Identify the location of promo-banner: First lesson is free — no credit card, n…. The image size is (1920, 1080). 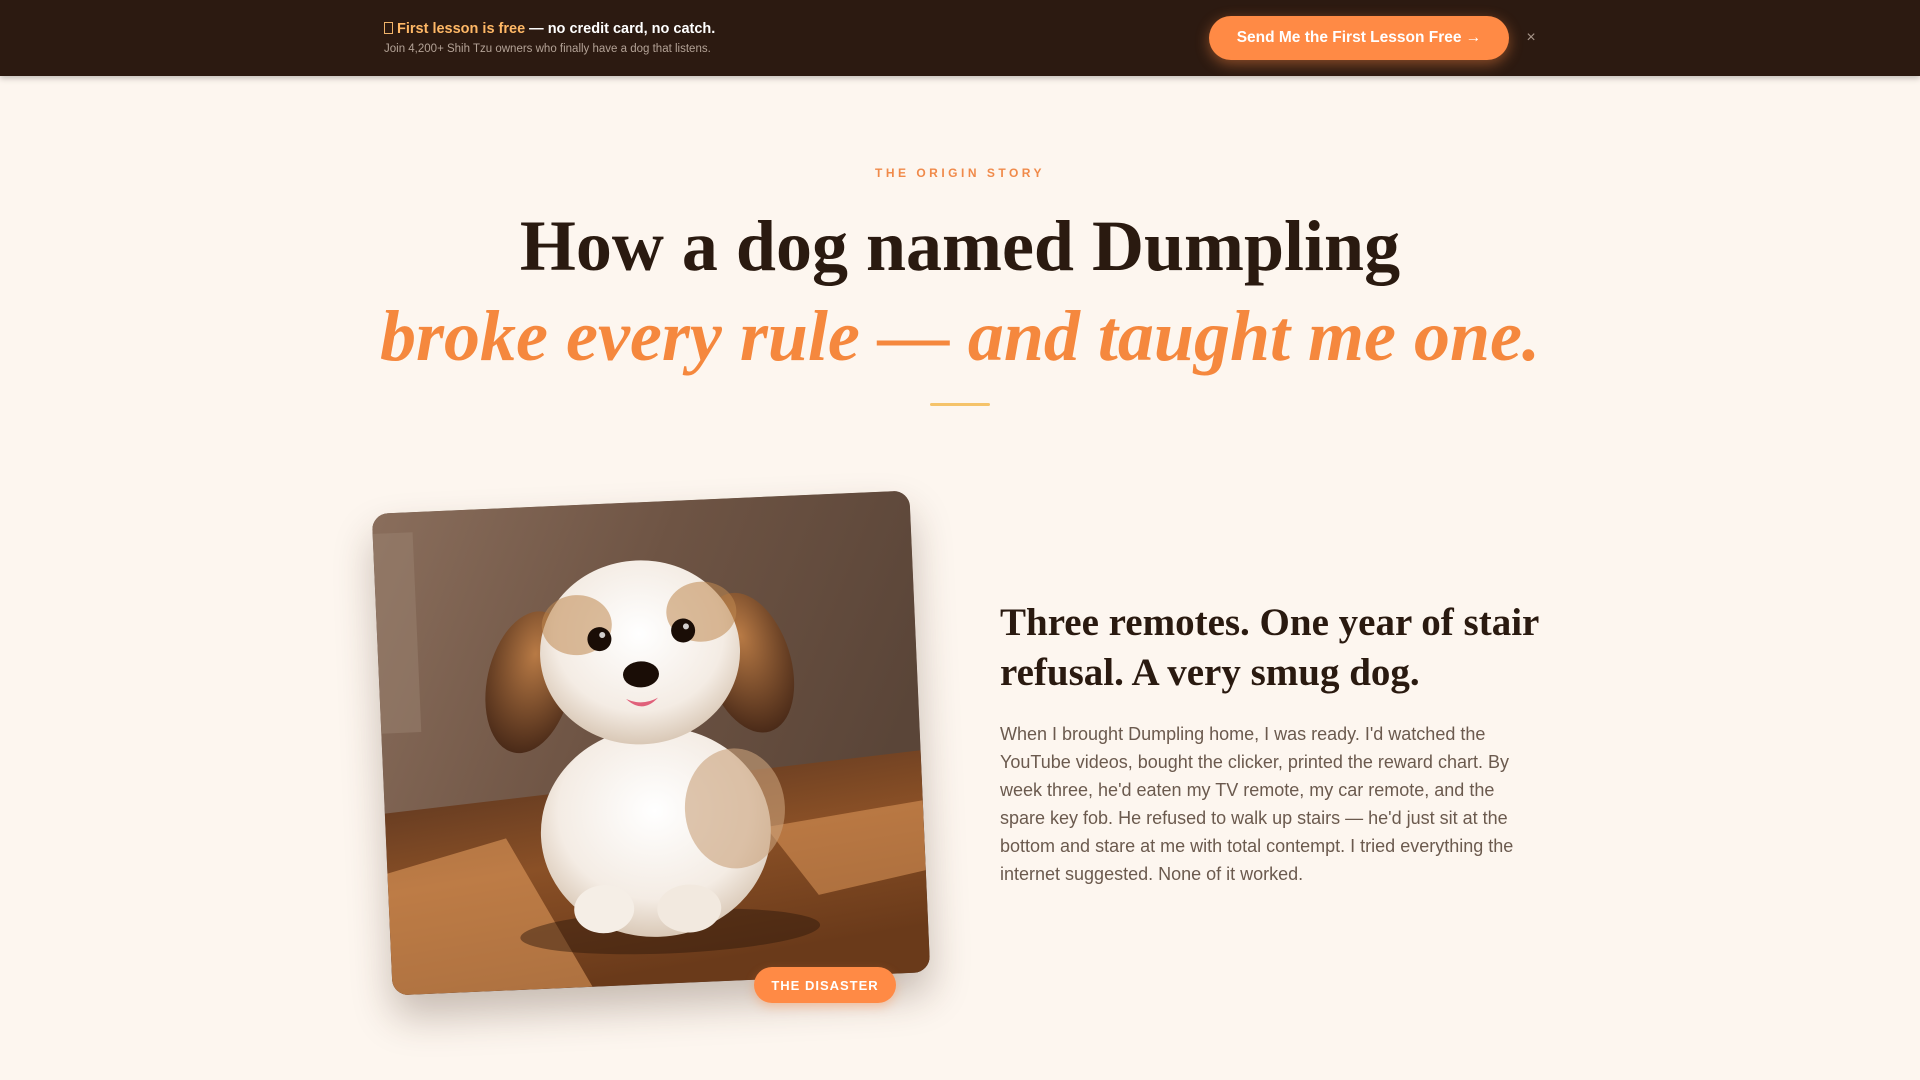
(960, 38).